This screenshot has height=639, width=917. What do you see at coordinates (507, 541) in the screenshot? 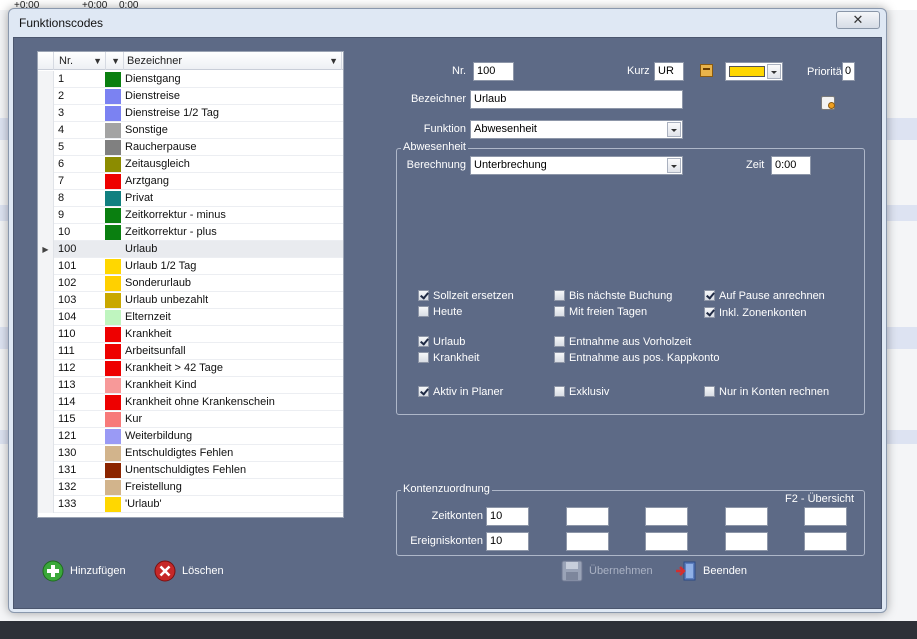
I see `ereigniskonto-input-1: 10` at bounding box center [507, 541].